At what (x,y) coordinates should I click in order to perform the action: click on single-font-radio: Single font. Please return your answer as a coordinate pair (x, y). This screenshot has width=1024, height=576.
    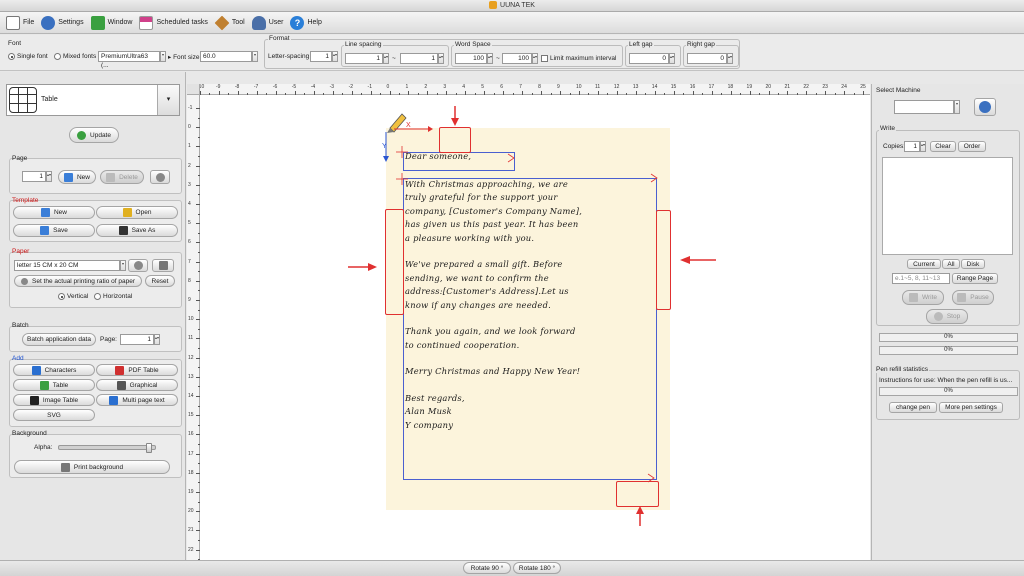
    Looking at the image, I should click on (28, 56).